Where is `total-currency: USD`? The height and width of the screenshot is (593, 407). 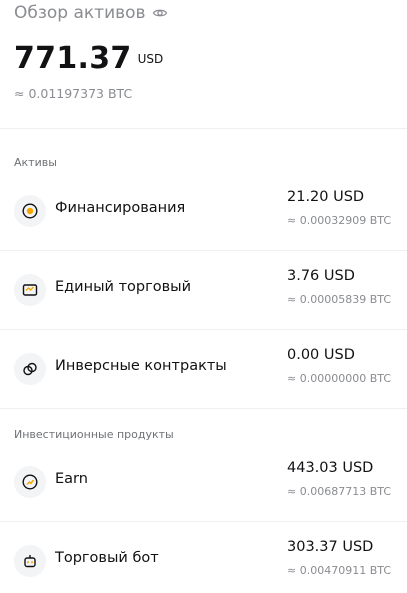 total-currency: USD is located at coordinates (150, 59).